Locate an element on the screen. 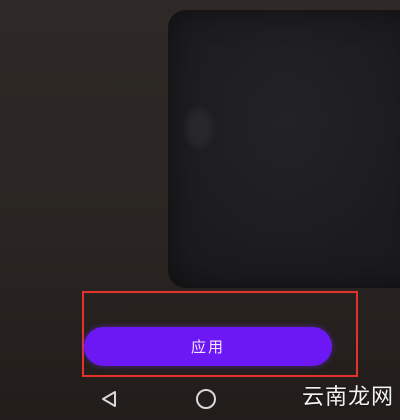 The height and width of the screenshot is (420, 400). back-button is located at coordinates (109, 399).